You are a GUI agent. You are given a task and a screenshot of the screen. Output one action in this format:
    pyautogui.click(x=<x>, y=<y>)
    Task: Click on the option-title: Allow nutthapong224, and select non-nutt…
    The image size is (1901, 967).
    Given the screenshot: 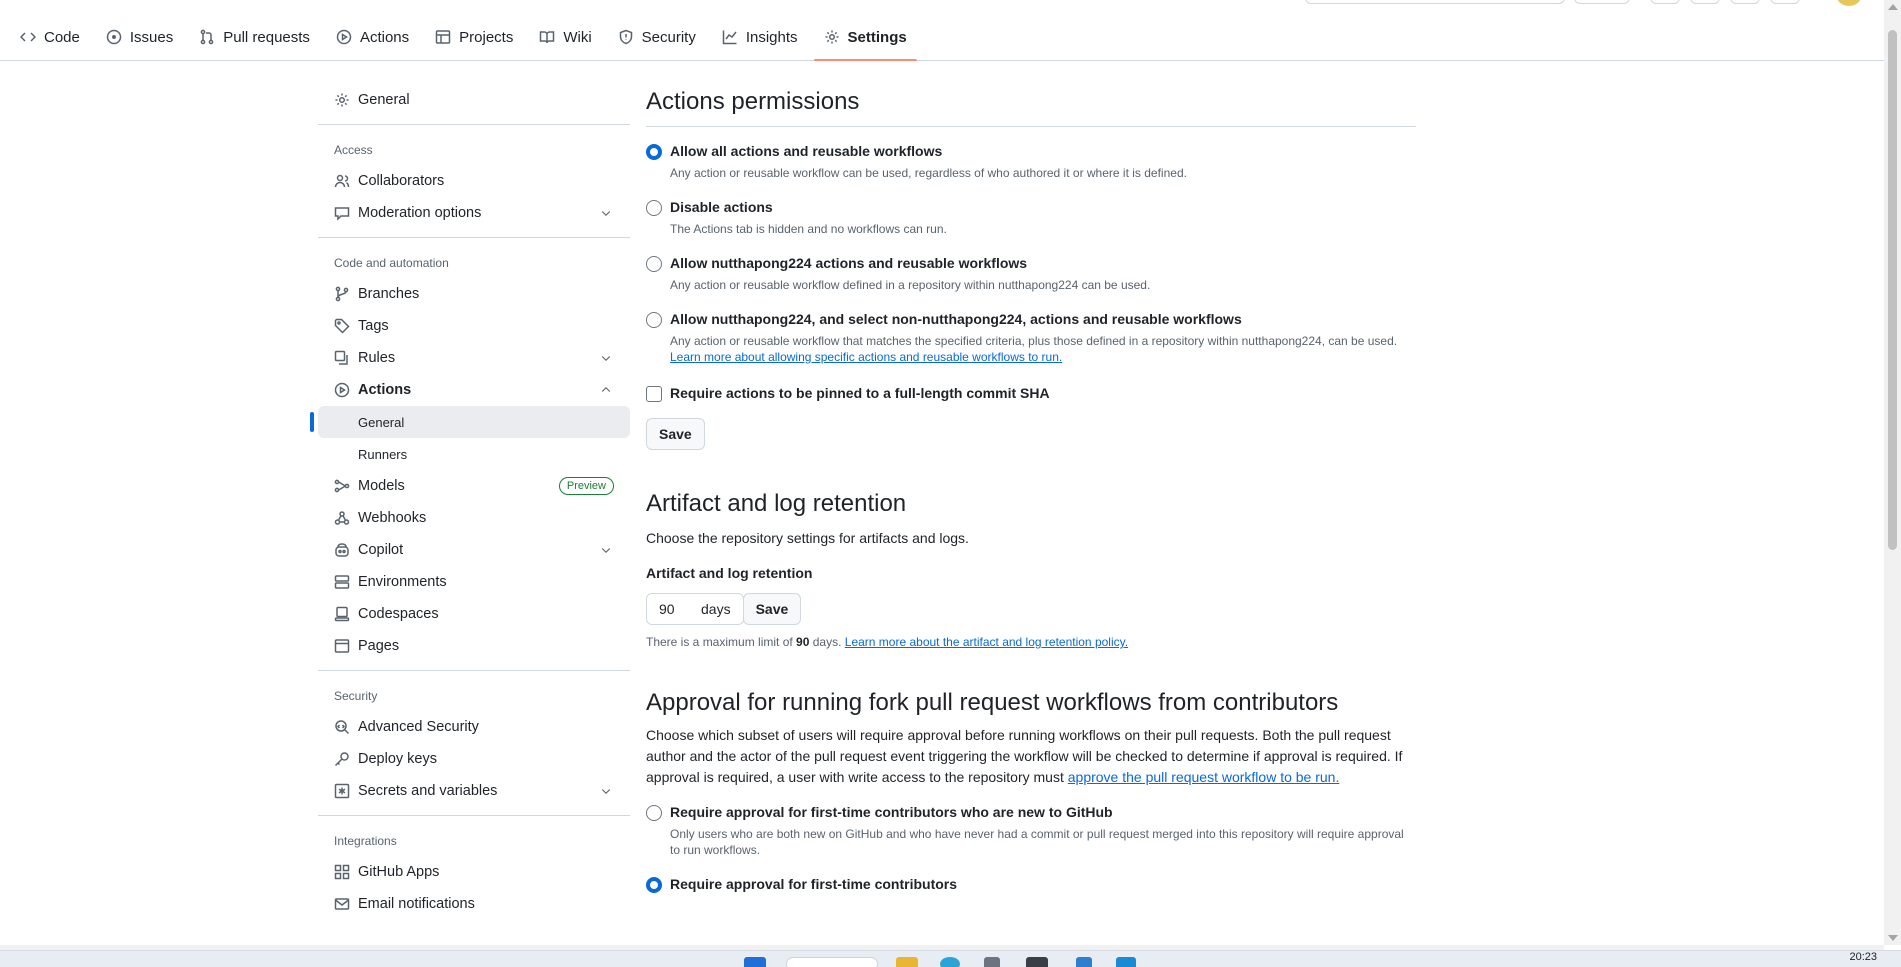 What is the action you would take?
    pyautogui.click(x=956, y=319)
    